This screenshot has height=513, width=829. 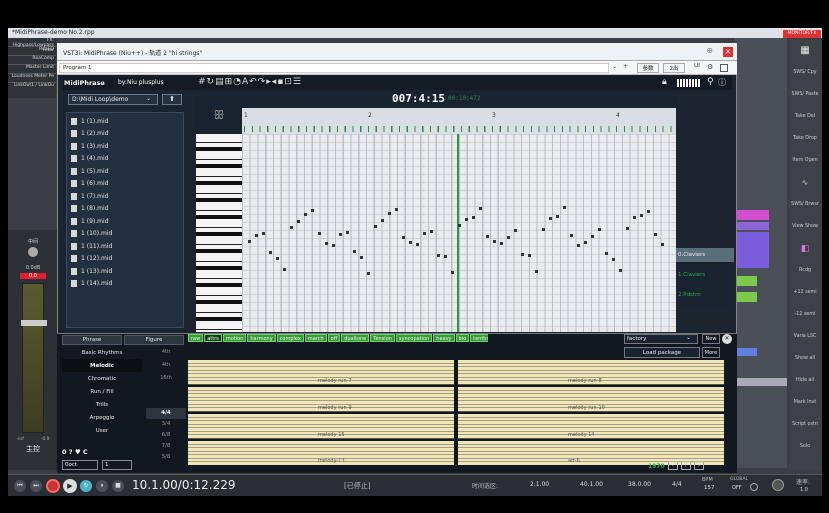 What do you see at coordinates (648, 68) in the screenshot?
I see `param-button: 参数` at bounding box center [648, 68].